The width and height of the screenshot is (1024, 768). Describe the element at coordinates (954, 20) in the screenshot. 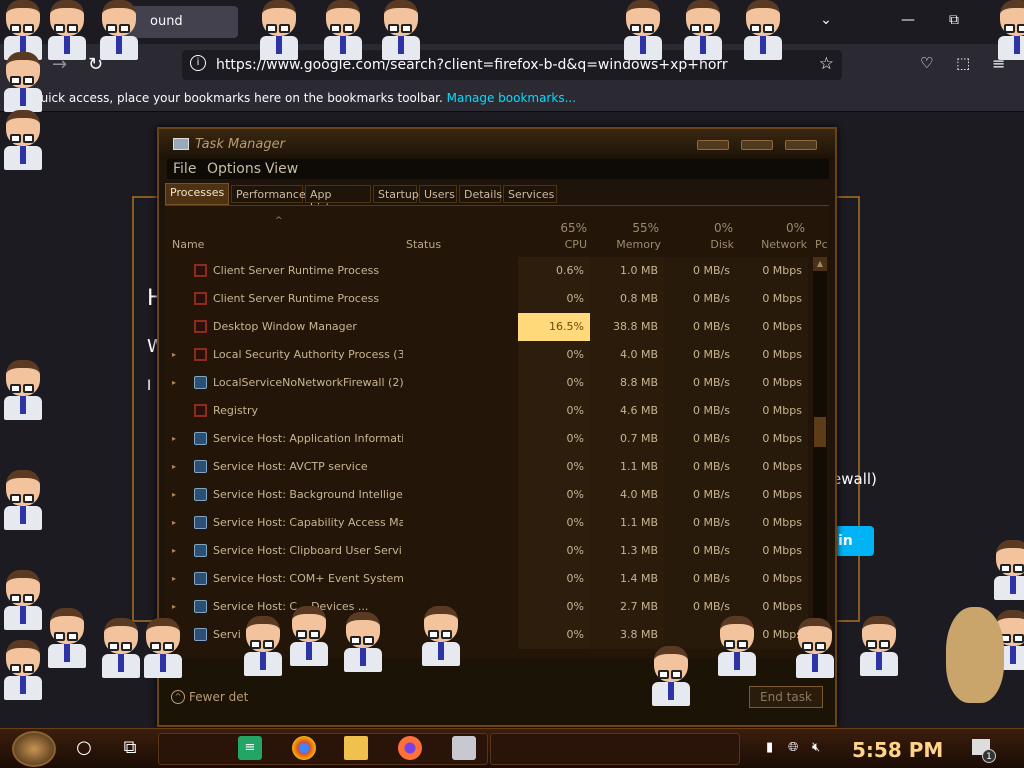

I see `restore-icon: ⧉` at that location.